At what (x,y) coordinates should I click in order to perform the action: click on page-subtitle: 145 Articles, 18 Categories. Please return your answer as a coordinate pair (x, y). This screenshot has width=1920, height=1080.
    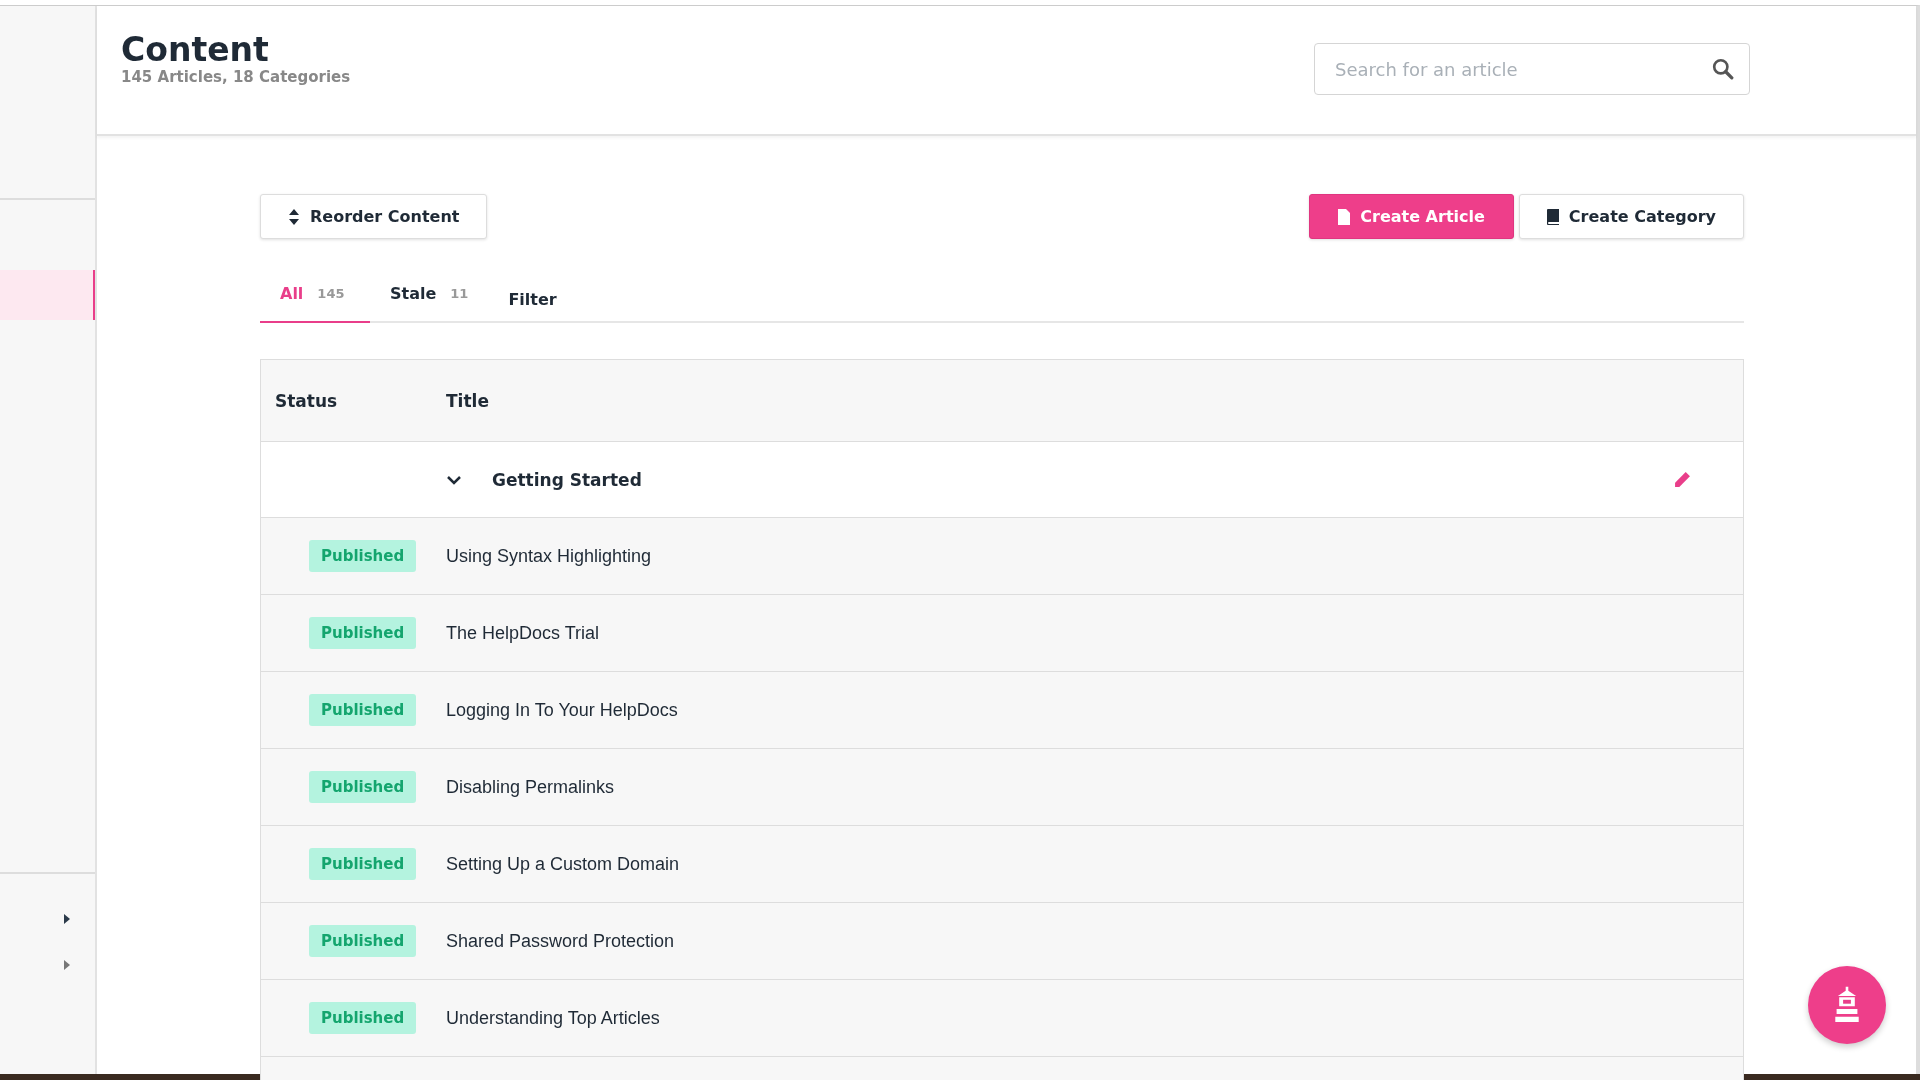
    Looking at the image, I should click on (236, 77).